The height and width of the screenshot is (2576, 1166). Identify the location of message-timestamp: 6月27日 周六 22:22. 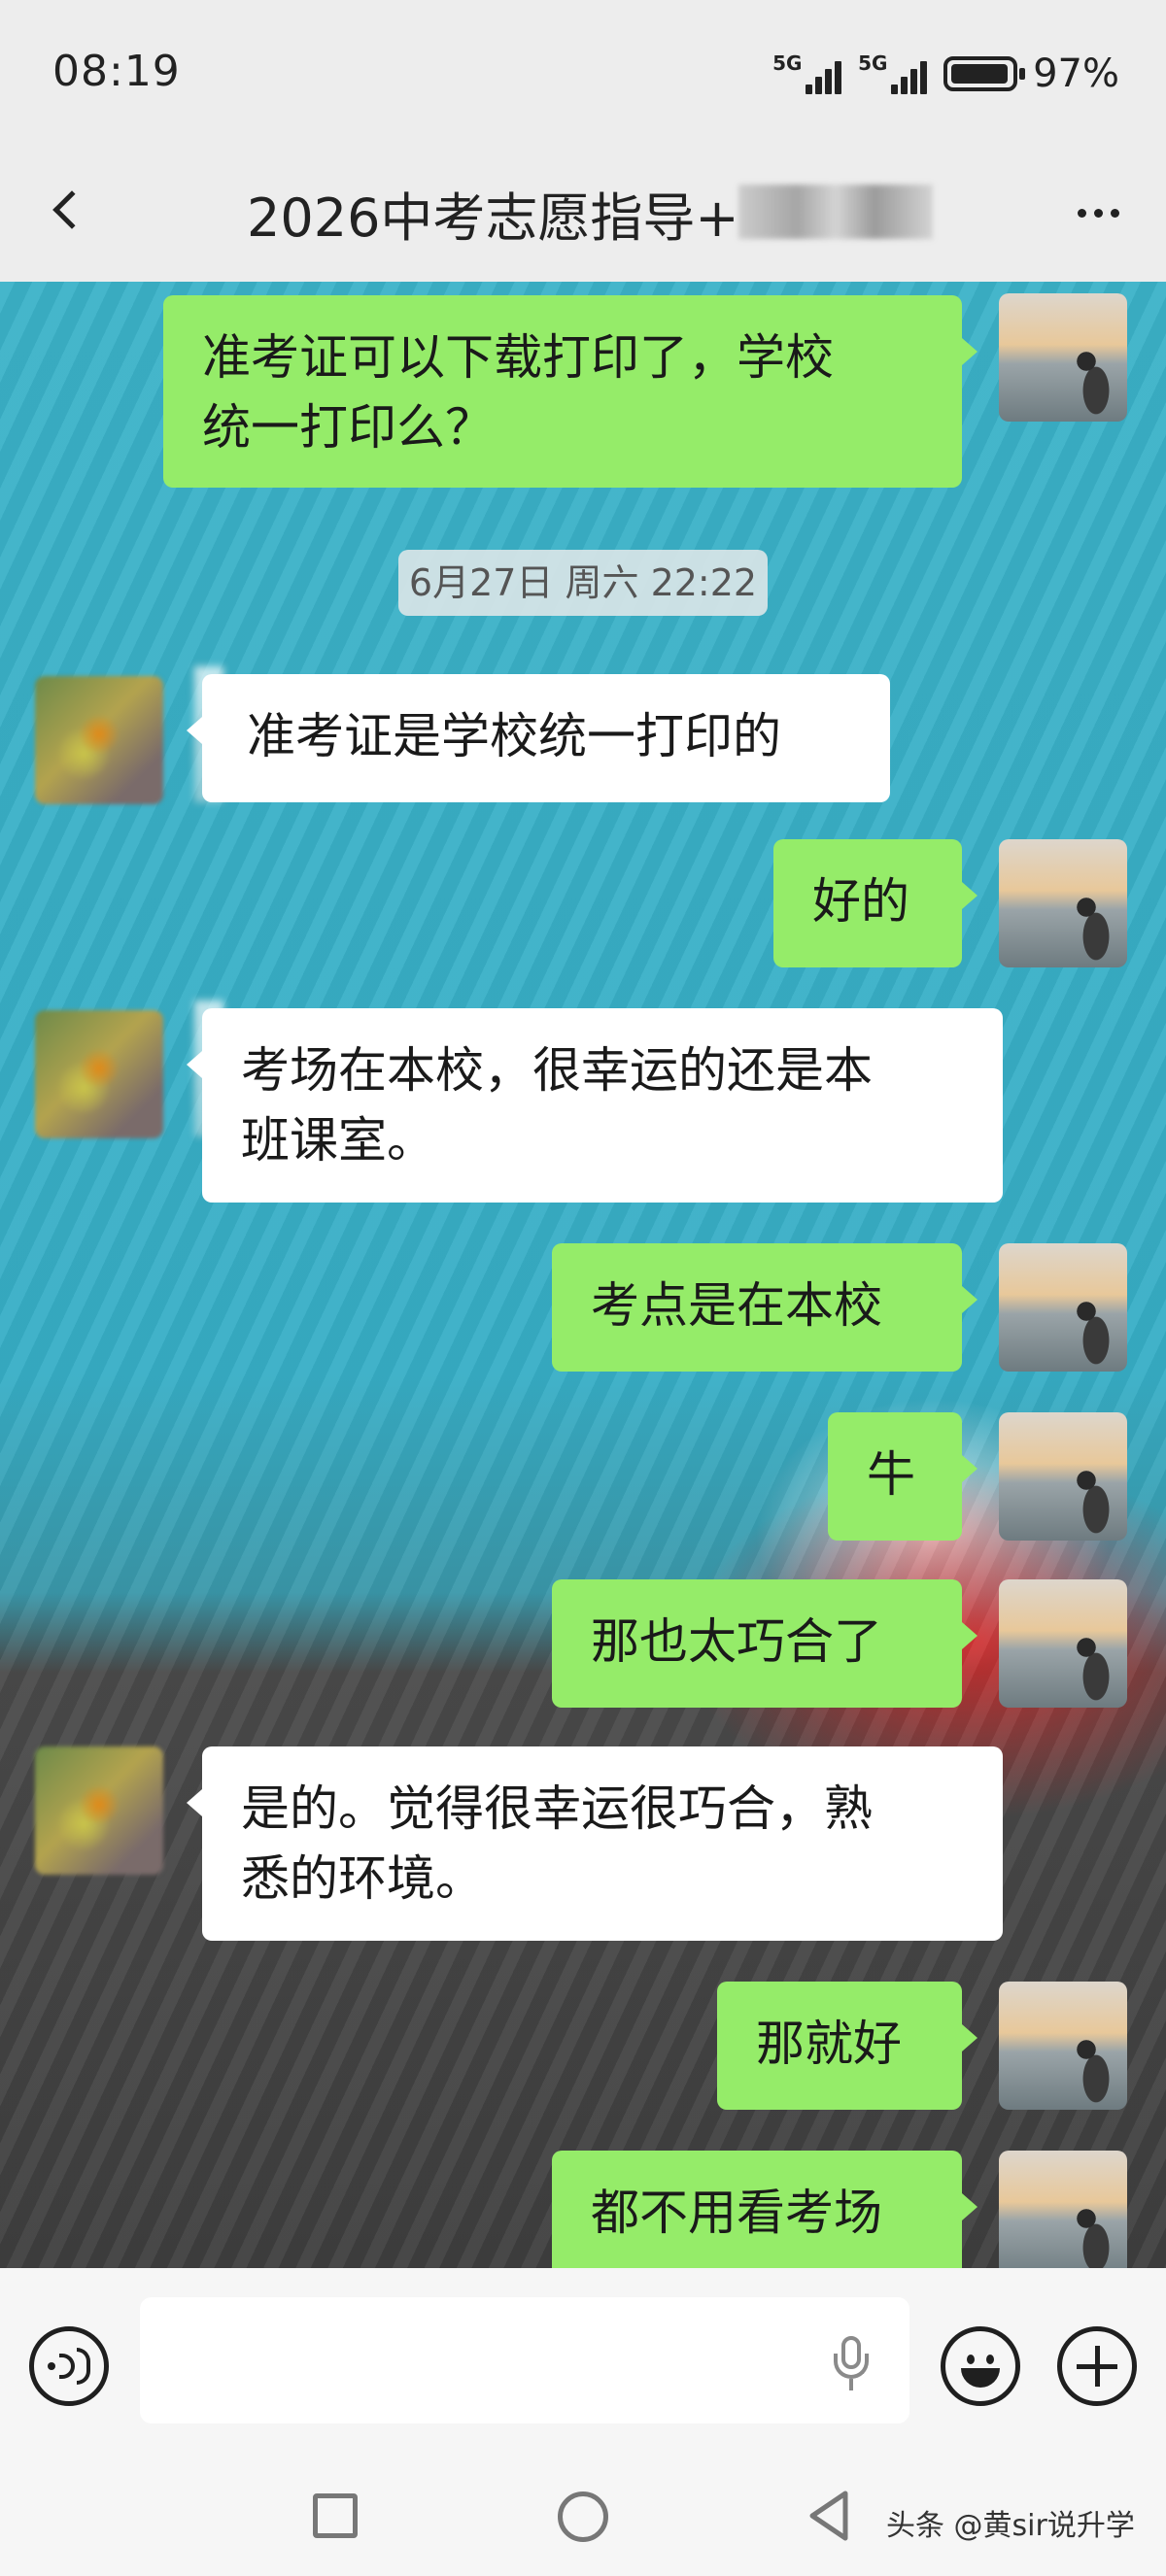
(583, 583).